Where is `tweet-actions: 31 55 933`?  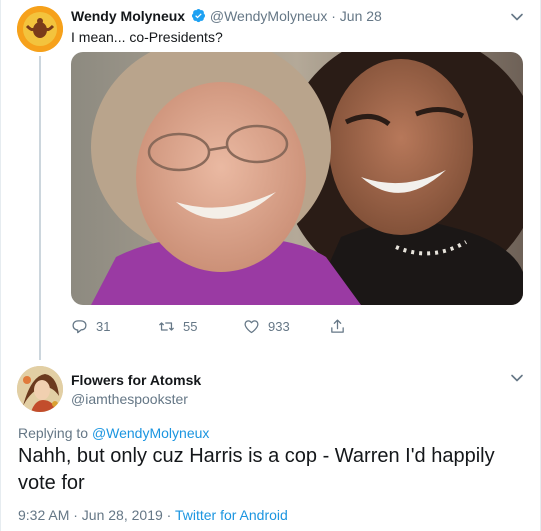 tweet-actions: 31 55 933 is located at coordinates (221, 328).